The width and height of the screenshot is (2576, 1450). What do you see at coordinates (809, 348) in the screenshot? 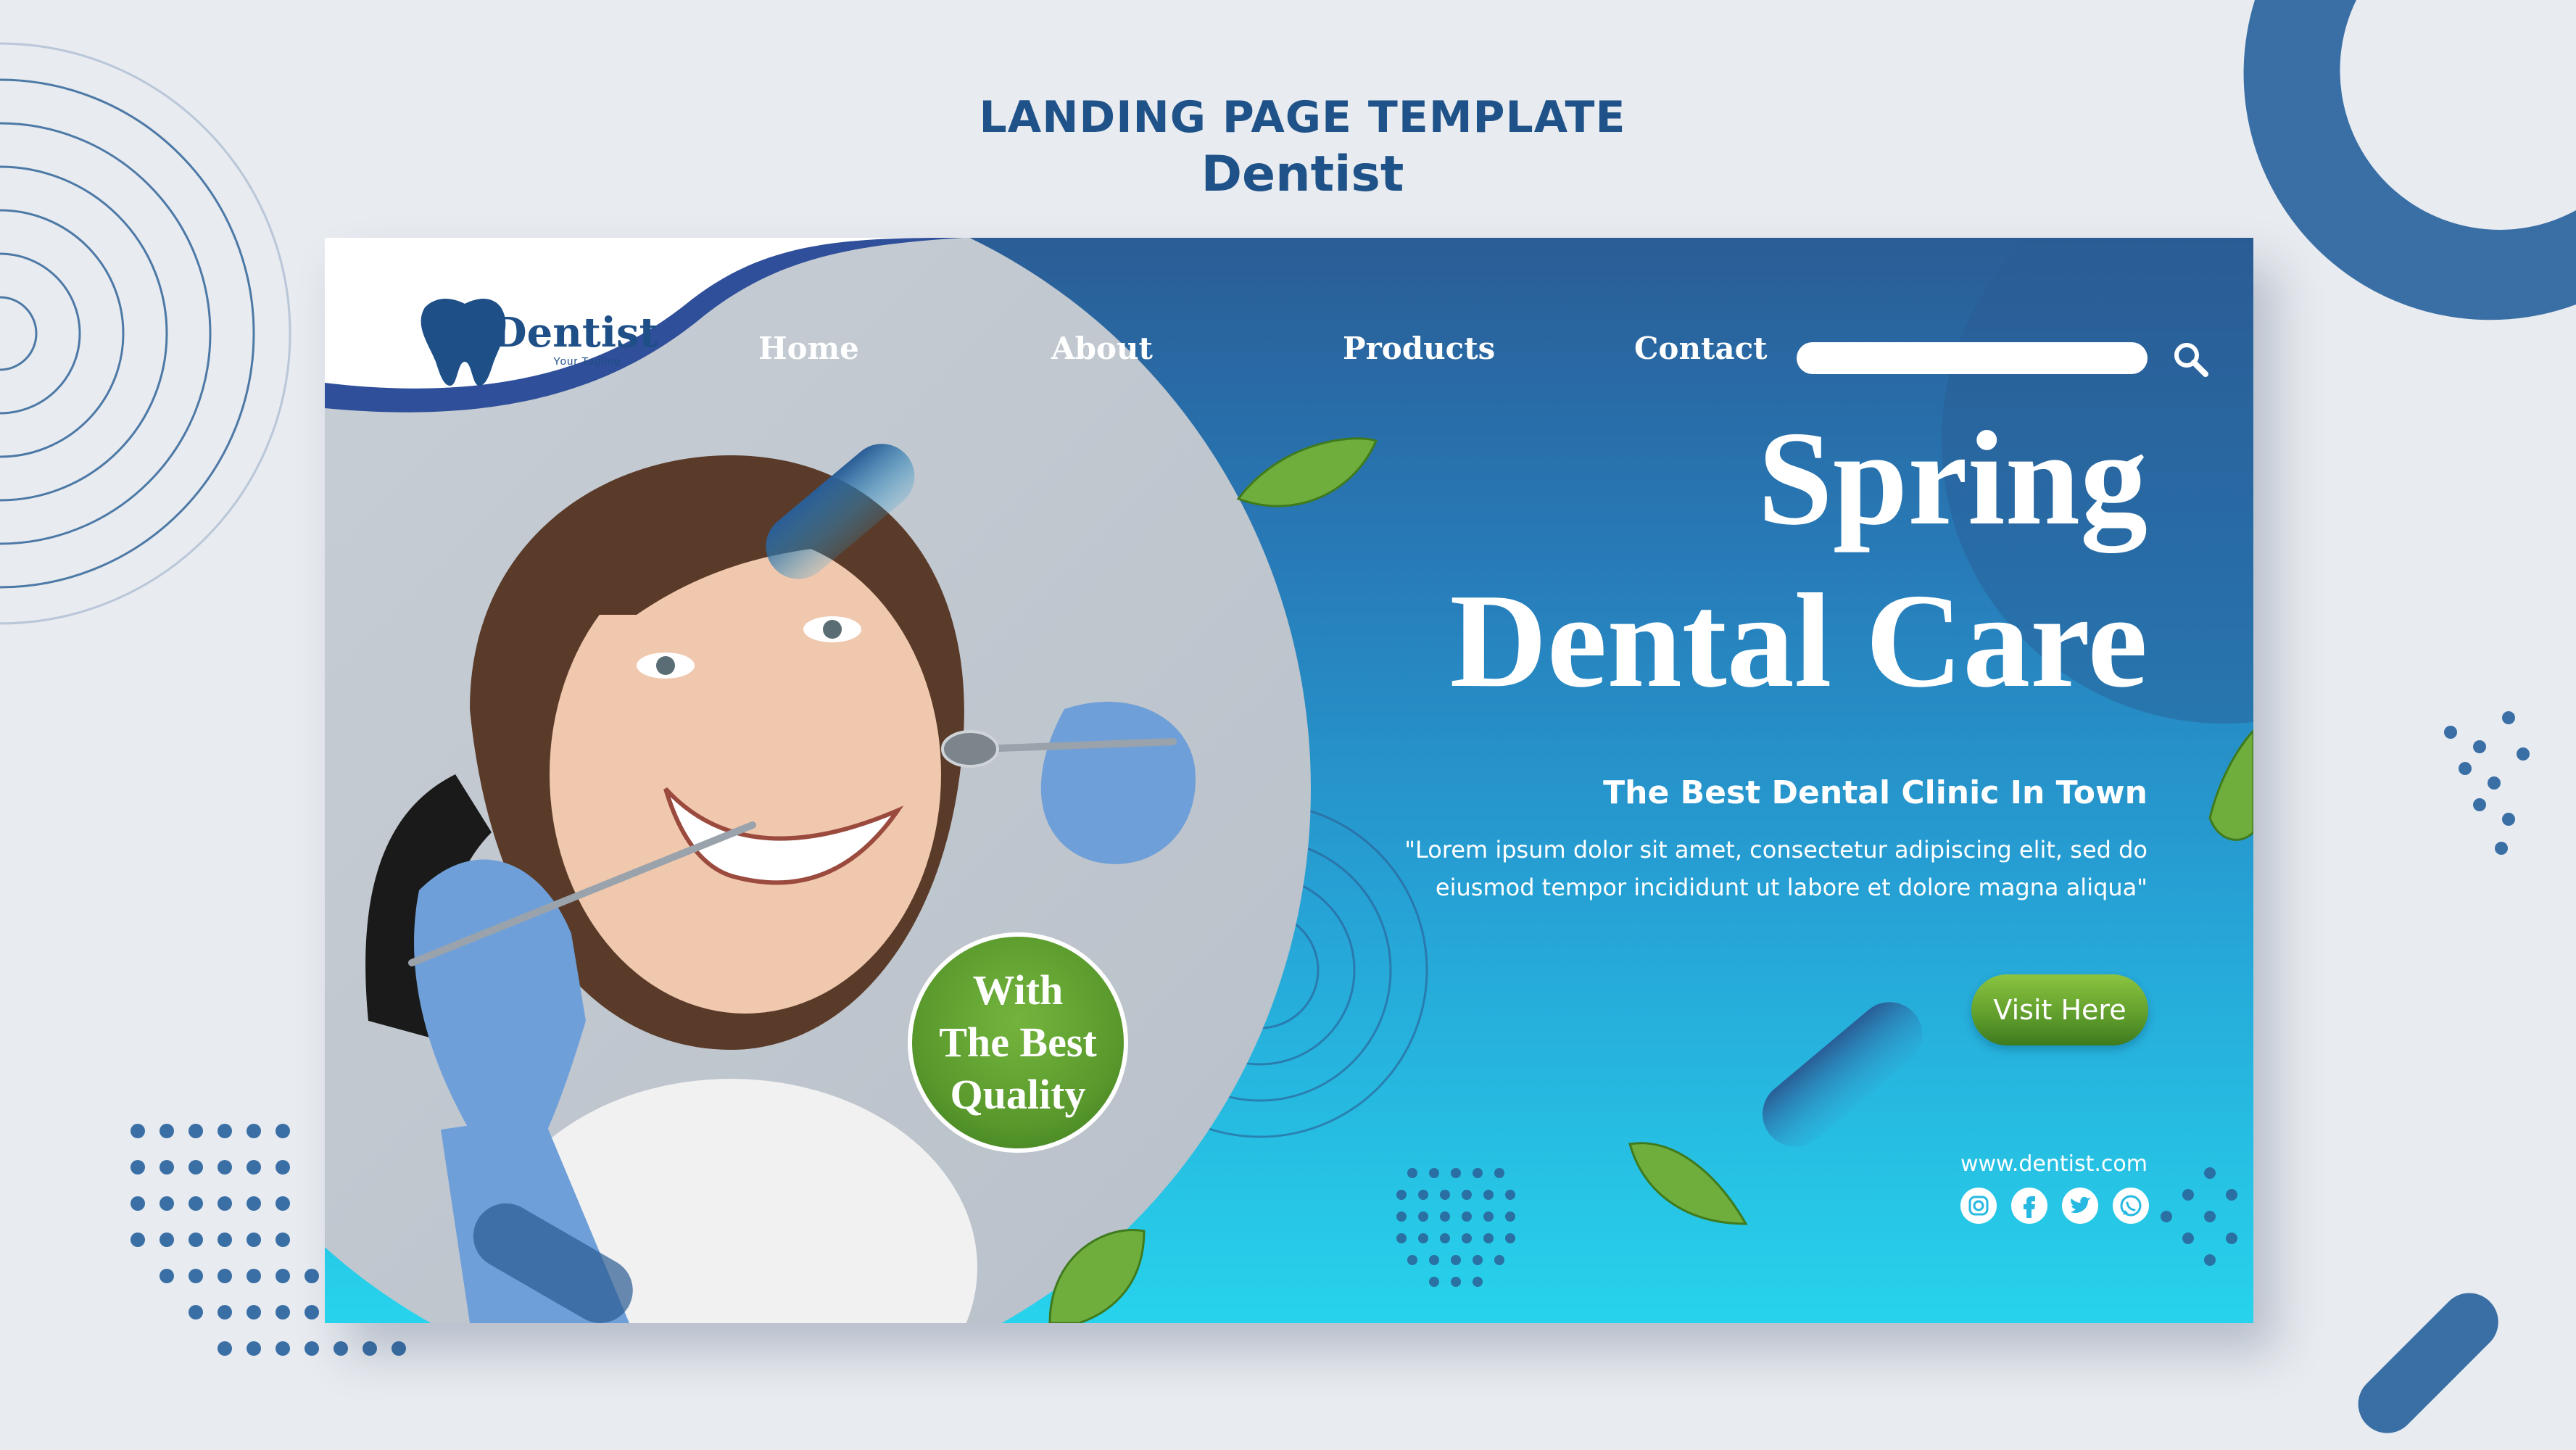
I see `nav-home: Home` at bounding box center [809, 348].